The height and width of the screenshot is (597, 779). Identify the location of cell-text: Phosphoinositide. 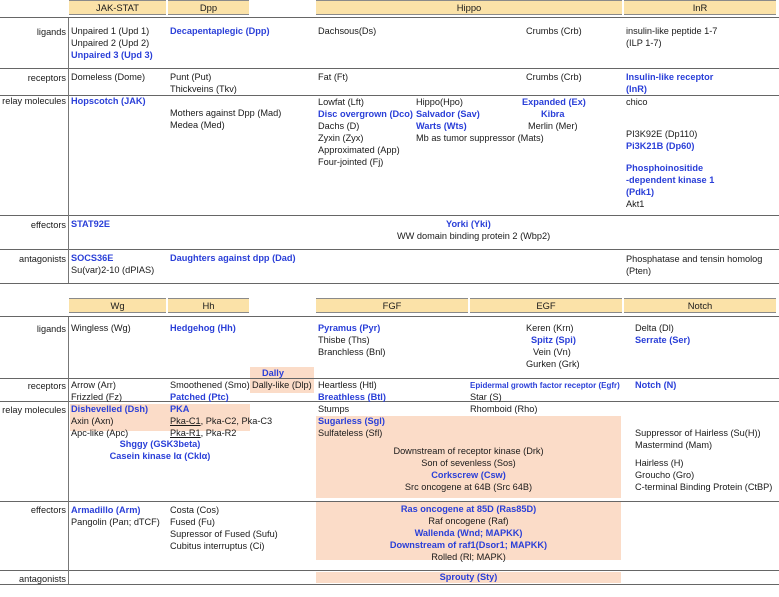
(665, 168).